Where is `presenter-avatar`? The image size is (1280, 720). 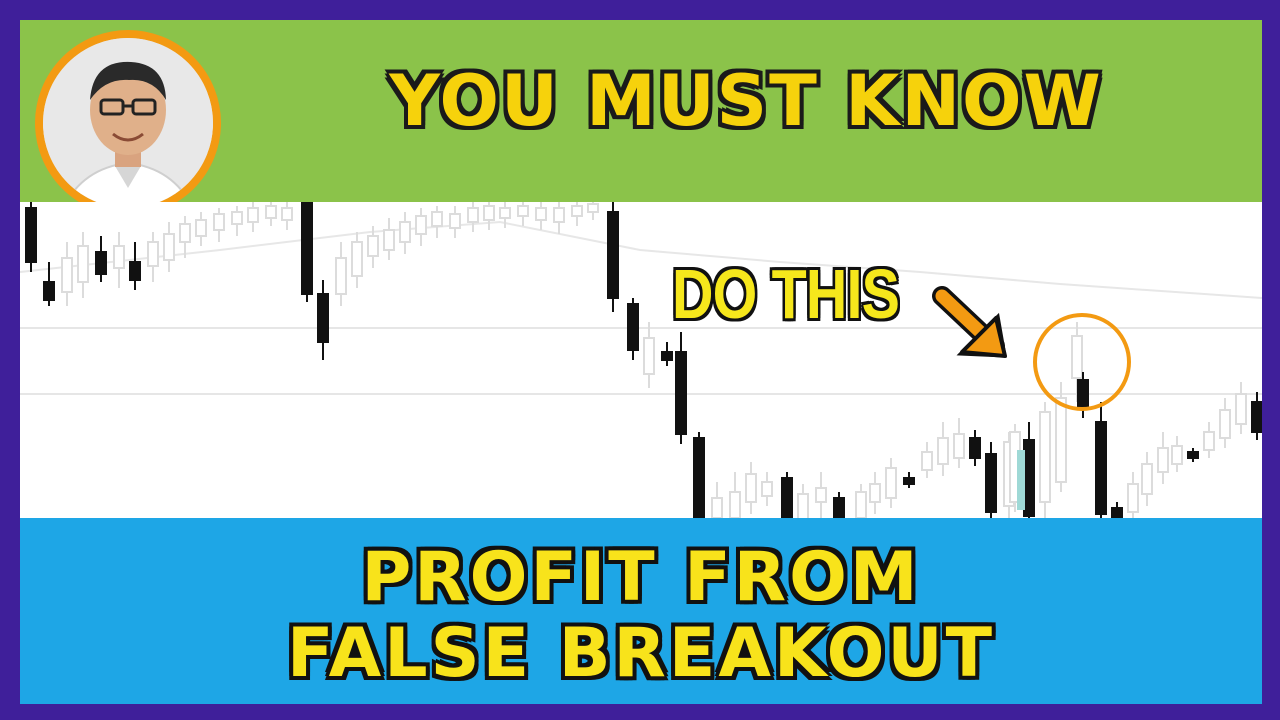 presenter-avatar is located at coordinates (128, 123).